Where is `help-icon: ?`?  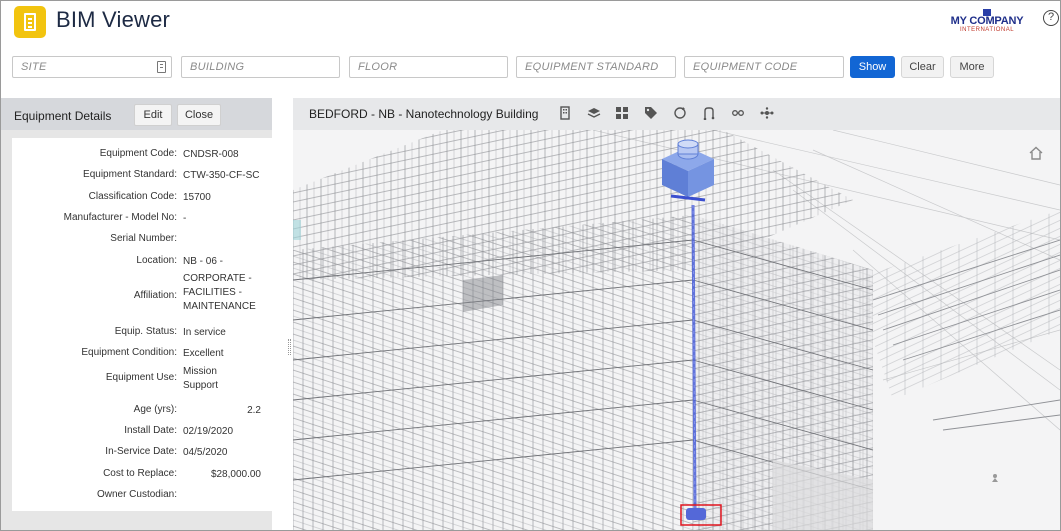 help-icon: ? is located at coordinates (1051, 18).